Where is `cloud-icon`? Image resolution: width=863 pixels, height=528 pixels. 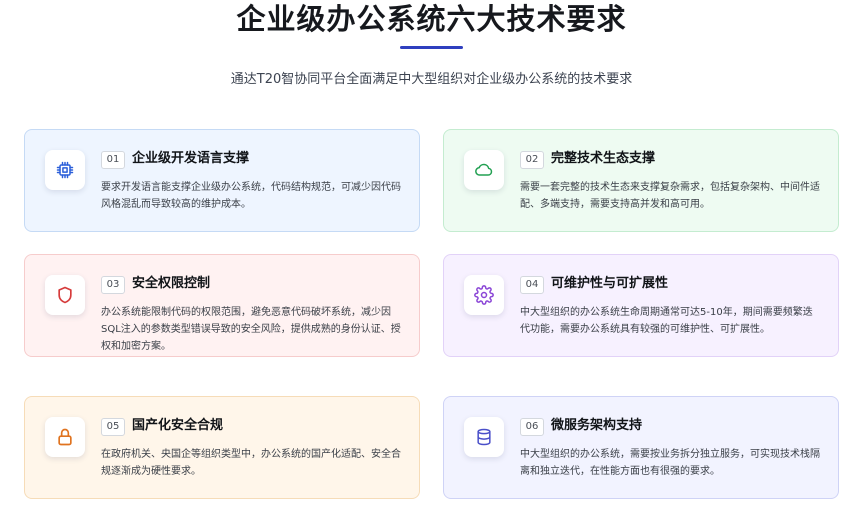
cloud-icon is located at coordinates (484, 170).